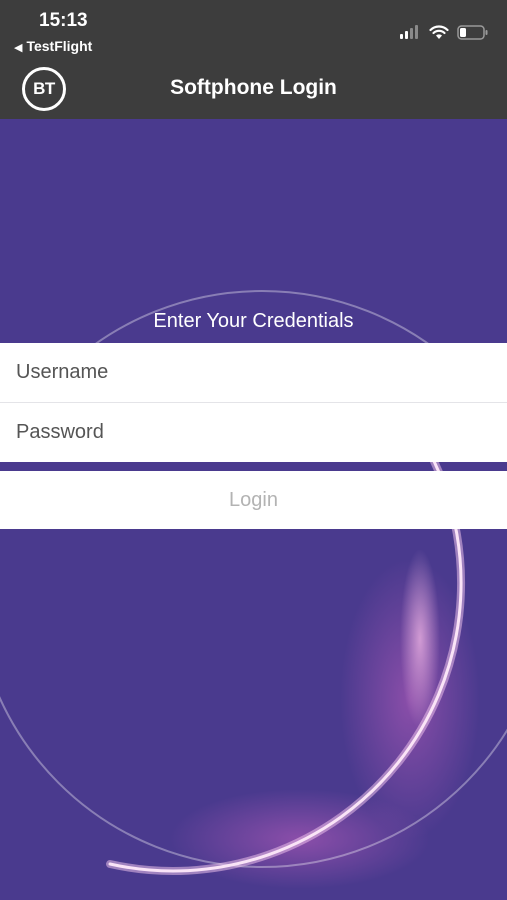  I want to click on status-time: 15:13, so click(63, 20).